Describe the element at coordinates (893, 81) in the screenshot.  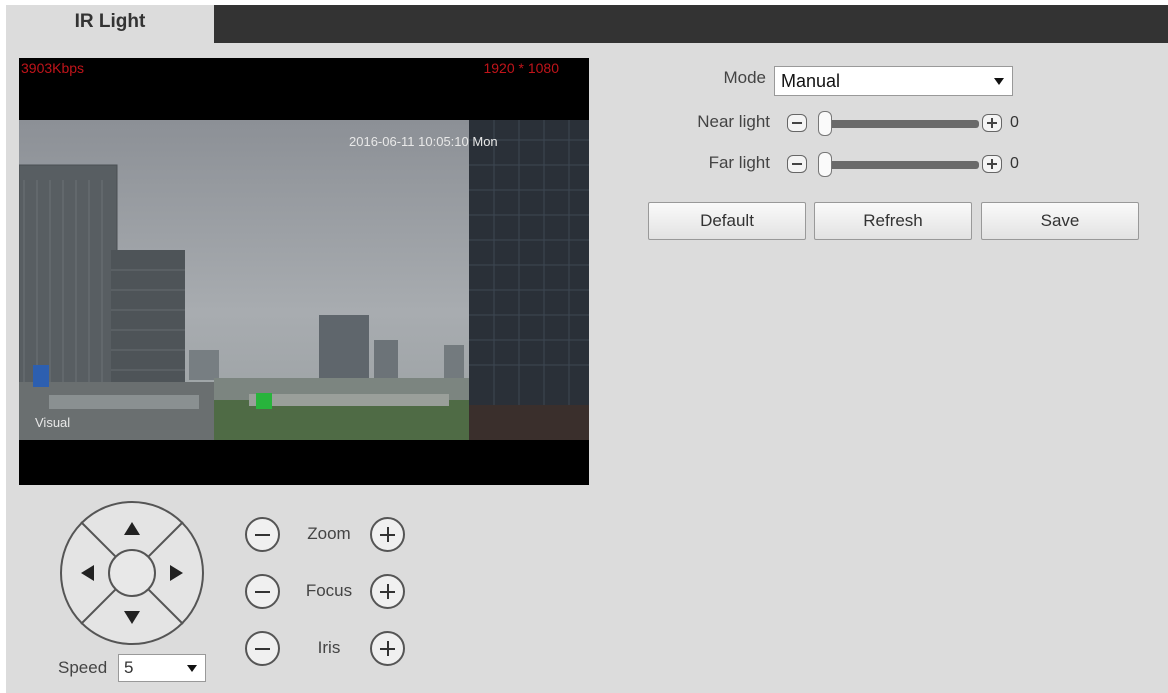
I see `mode-select: Manual` at that location.